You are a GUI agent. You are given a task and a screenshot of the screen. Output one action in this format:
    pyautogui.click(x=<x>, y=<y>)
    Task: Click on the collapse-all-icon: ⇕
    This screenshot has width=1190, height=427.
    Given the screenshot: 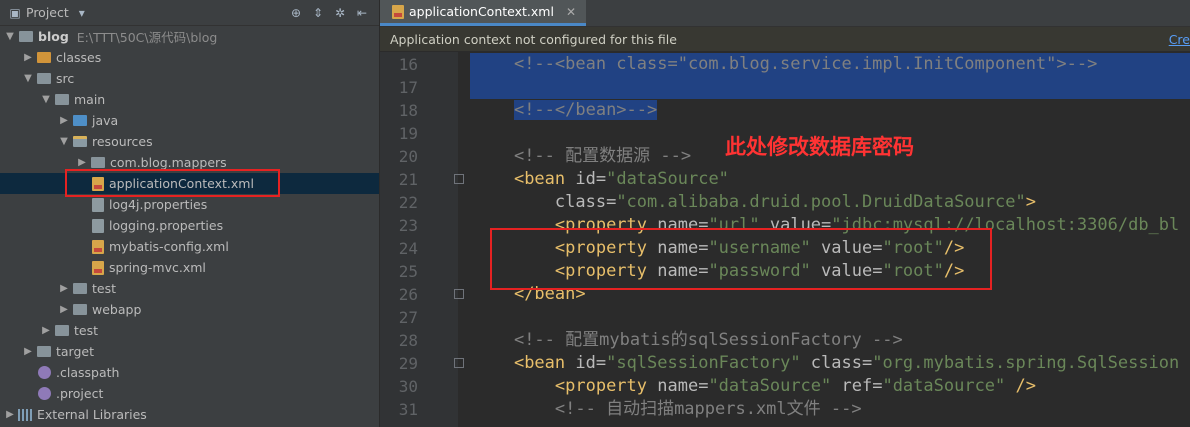 What is the action you would take?
    pyautogui.click(x=318, y=13)
    